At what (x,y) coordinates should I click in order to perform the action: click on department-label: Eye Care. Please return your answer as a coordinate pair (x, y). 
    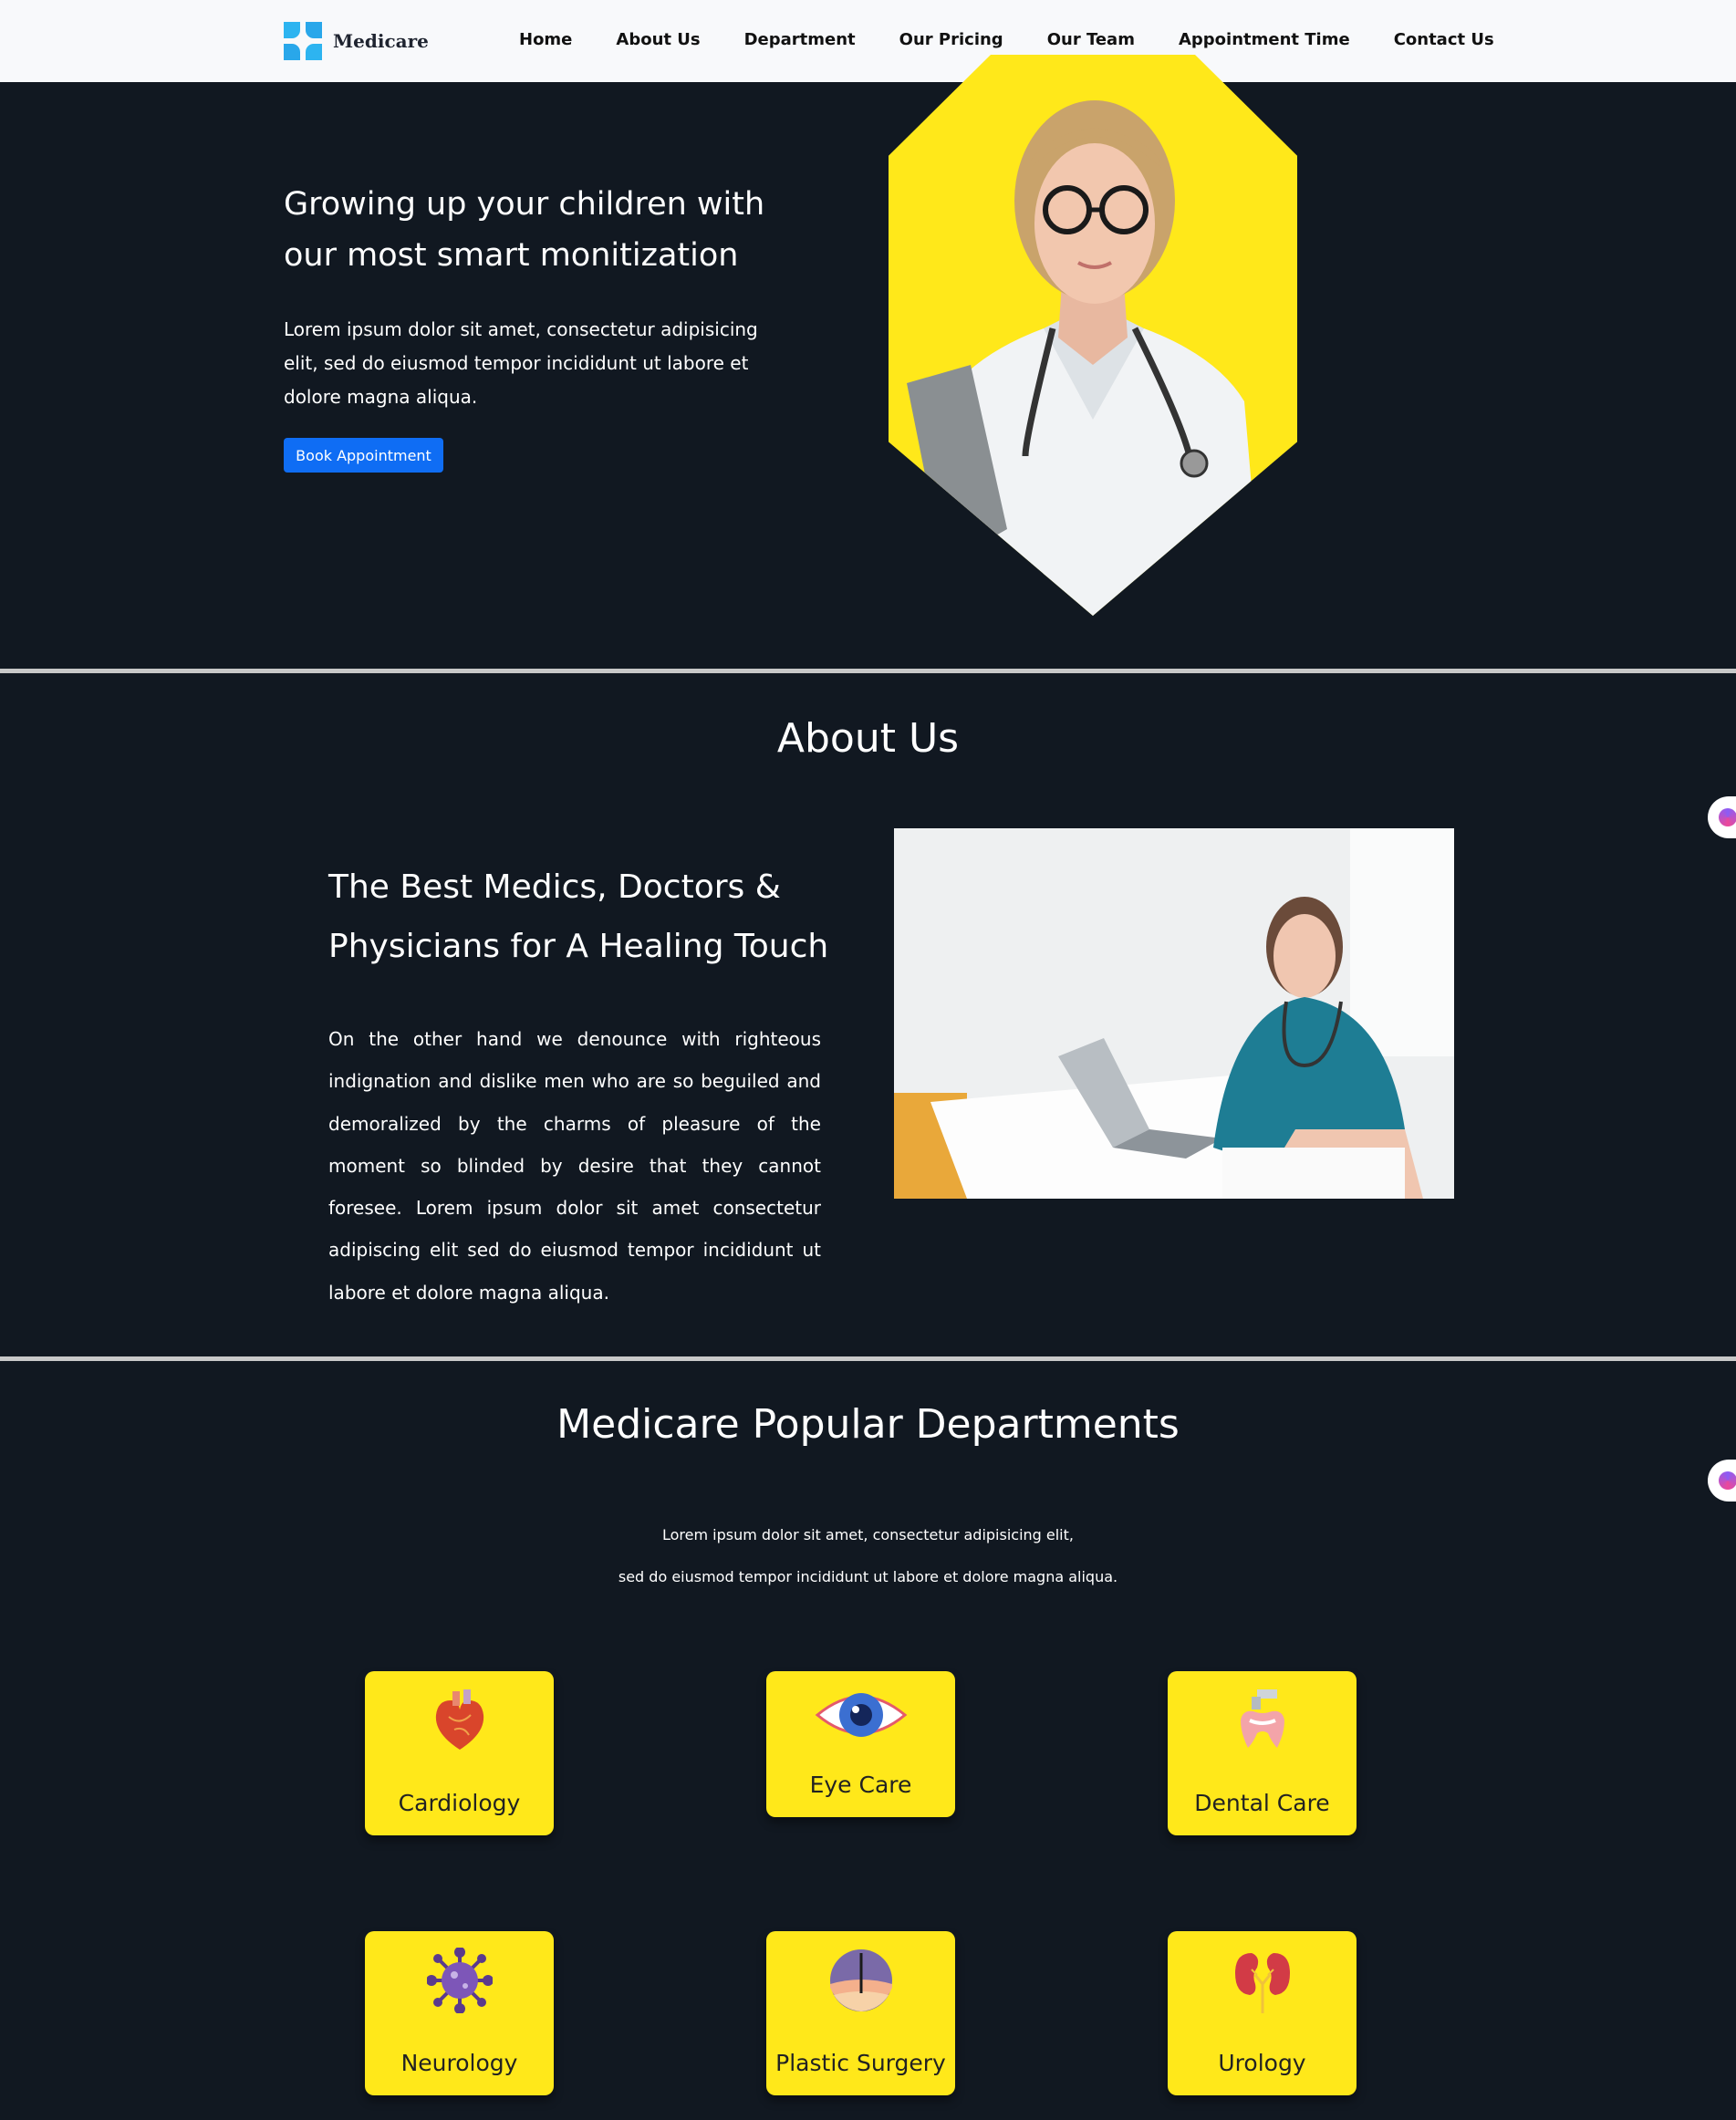
    Looking at the image, I should click on (860, 1785).